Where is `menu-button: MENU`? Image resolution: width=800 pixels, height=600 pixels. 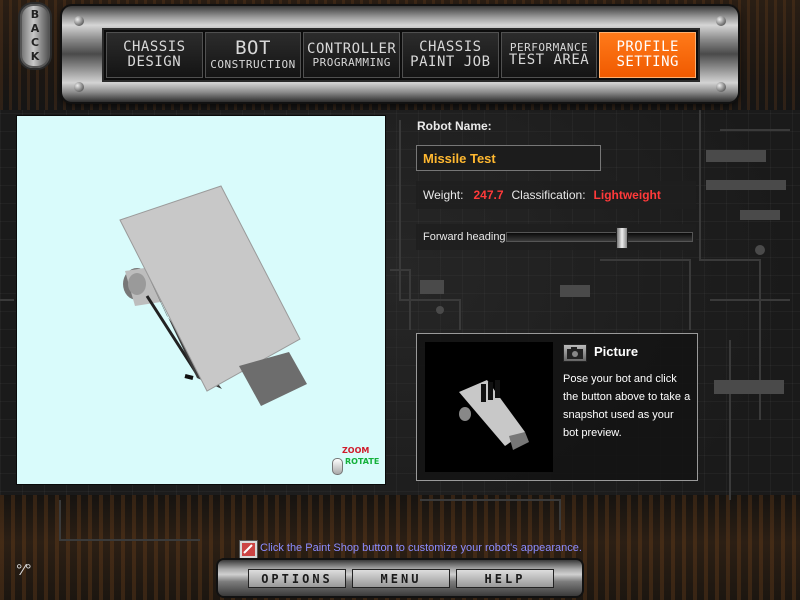
menu-button: MENU is located at coordinates (401, 578).